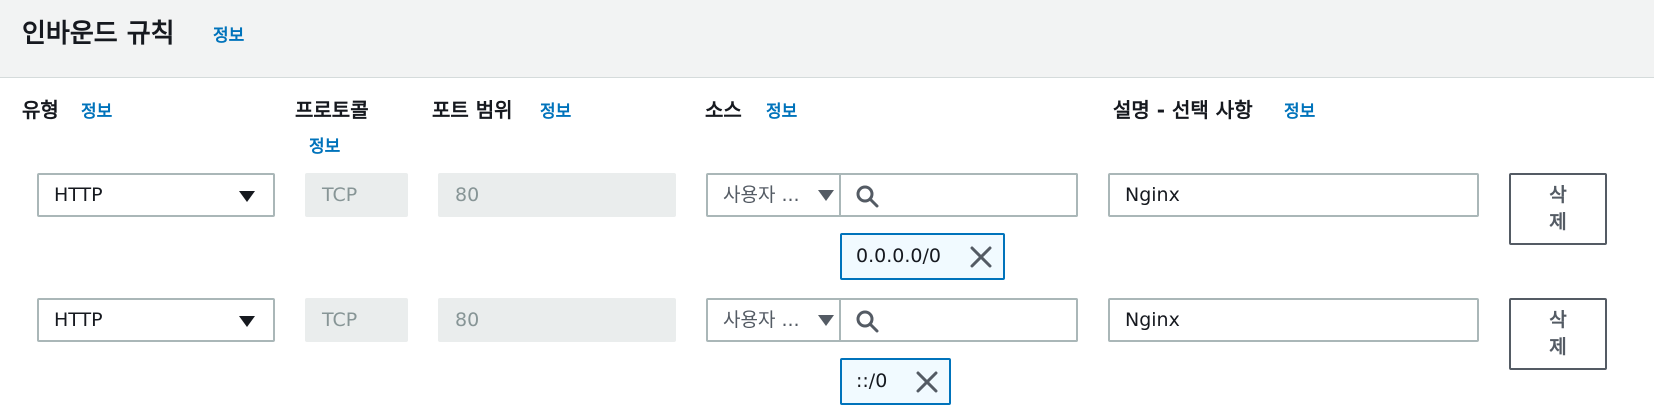 Image resolution: width=1654 pixels, height=409 pixels. I want to click on column-label-port-range: 포트 범위, so click(472, 110).